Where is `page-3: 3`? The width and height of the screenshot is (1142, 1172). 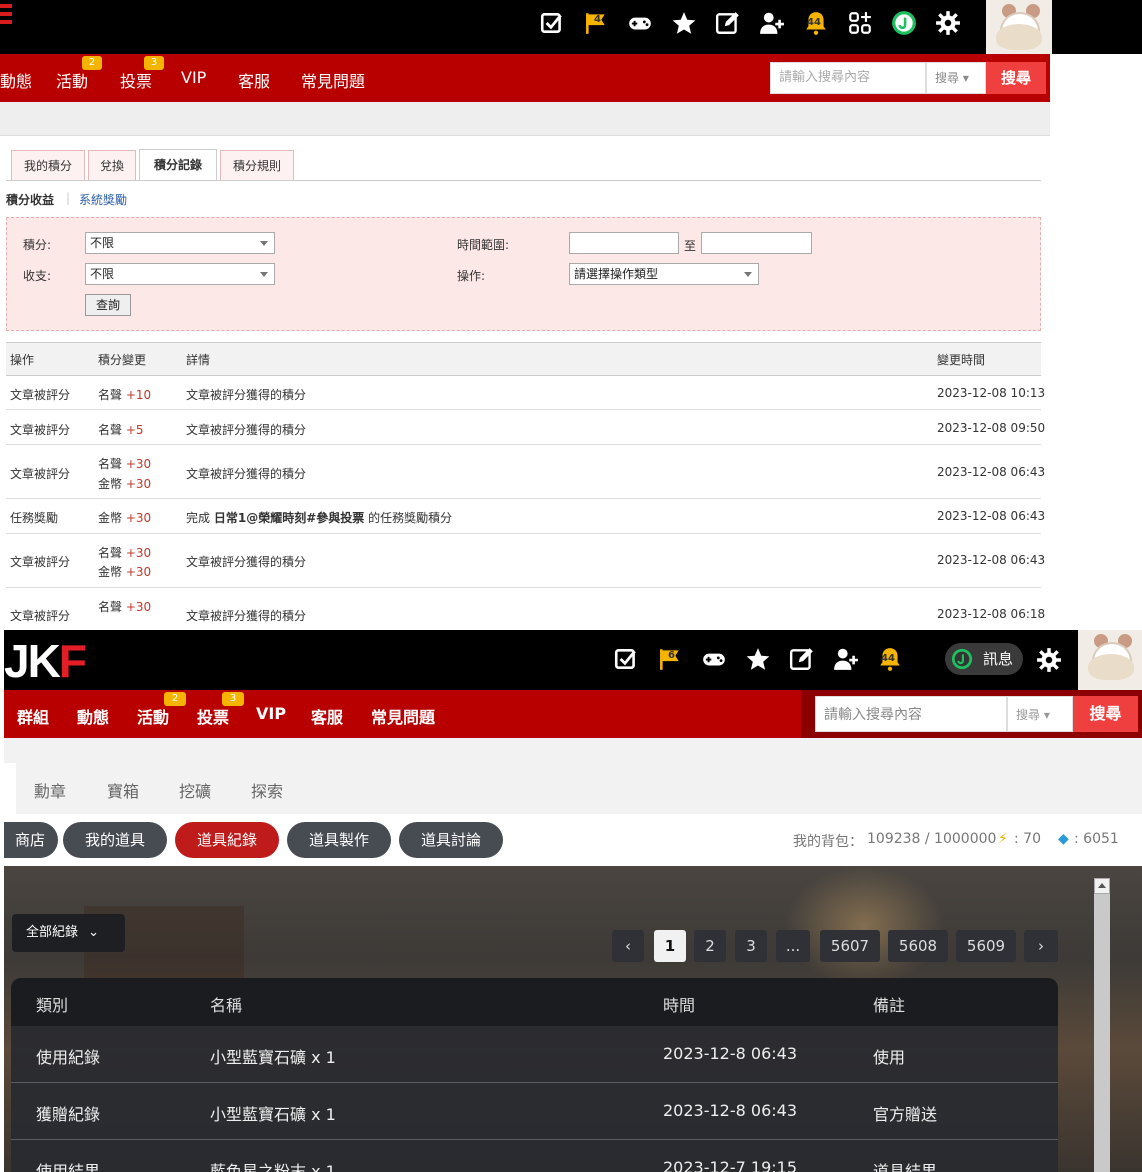 page-3: 3 is located at coordinates (751, 946).